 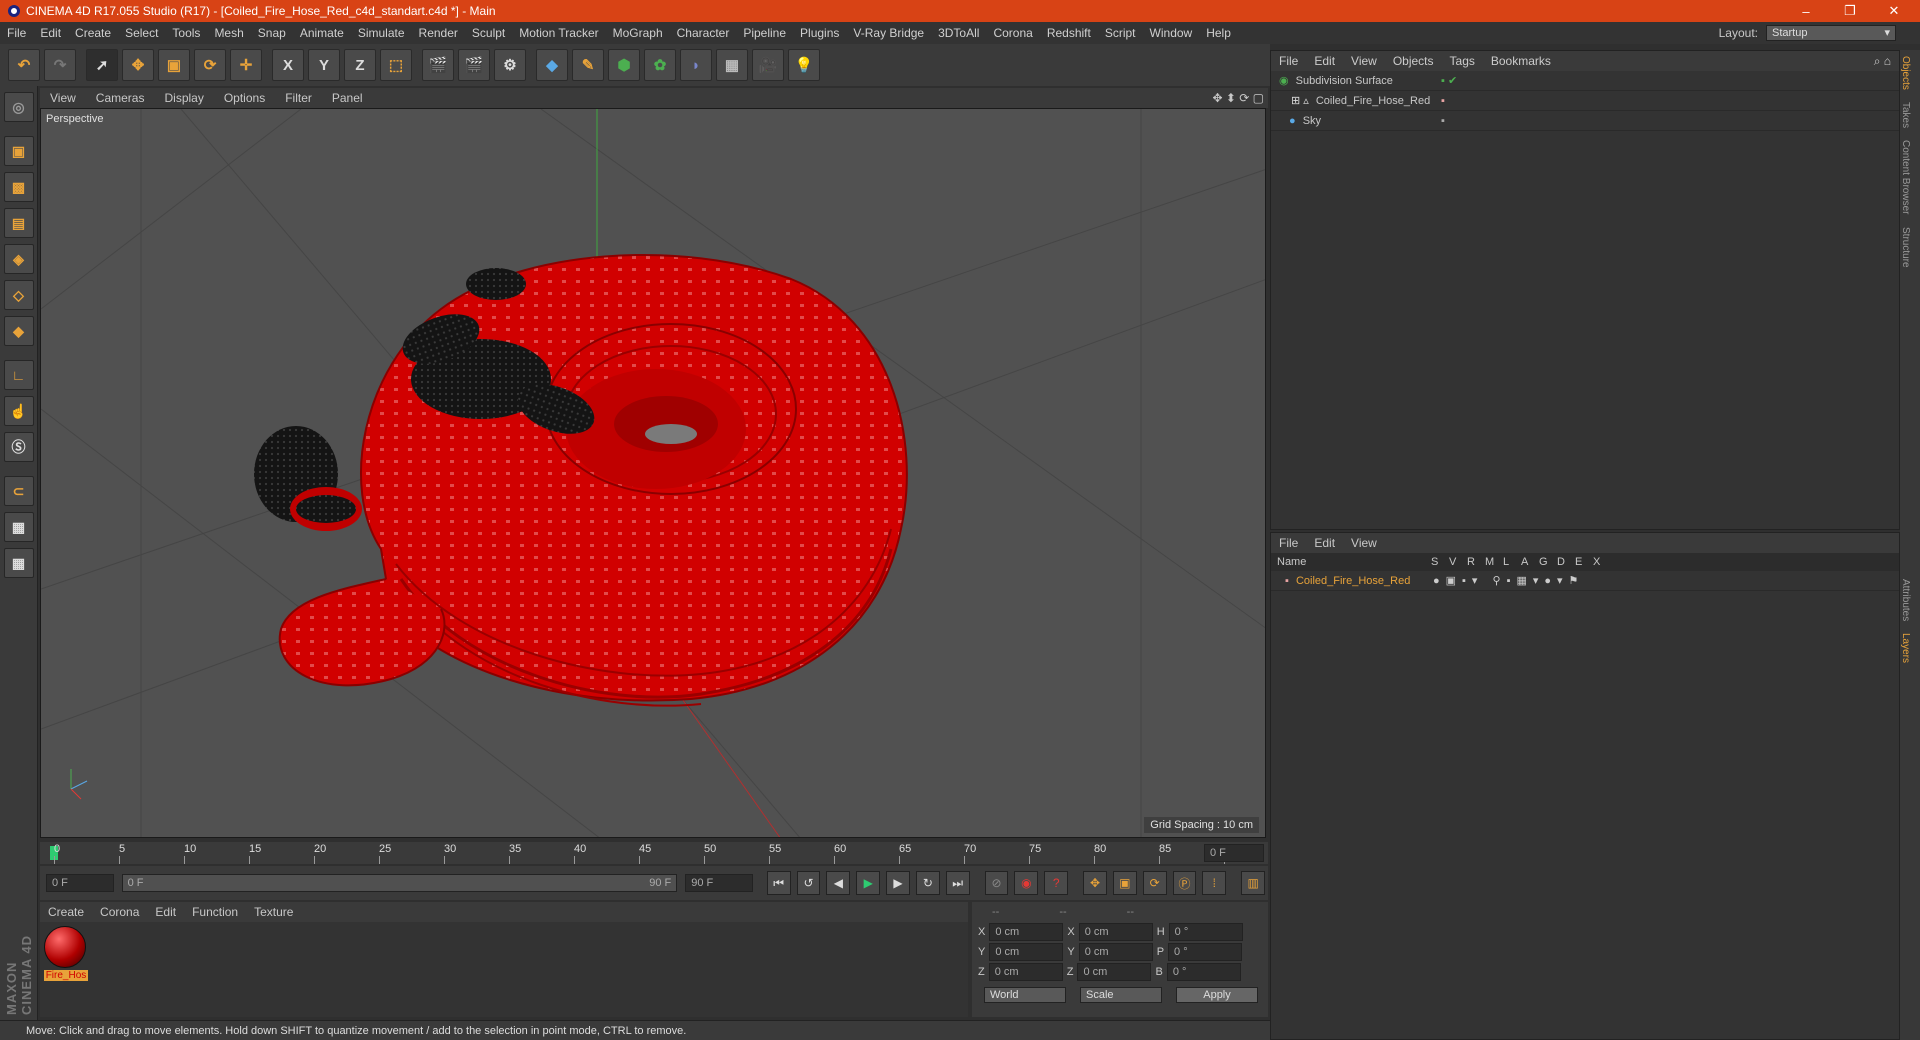 What do you see at coordinates (1026, 883) in the screenshot?
I see `autokey-icon: ◉` at bounding box center [1026, 883].